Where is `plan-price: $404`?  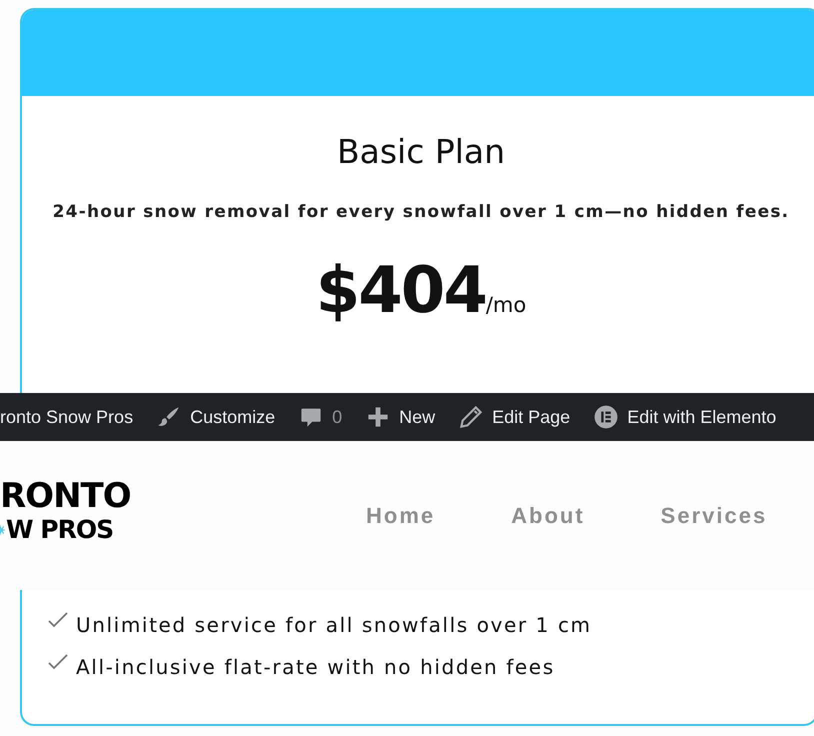
plan-price: $404 is located at coordinates (401, 291).